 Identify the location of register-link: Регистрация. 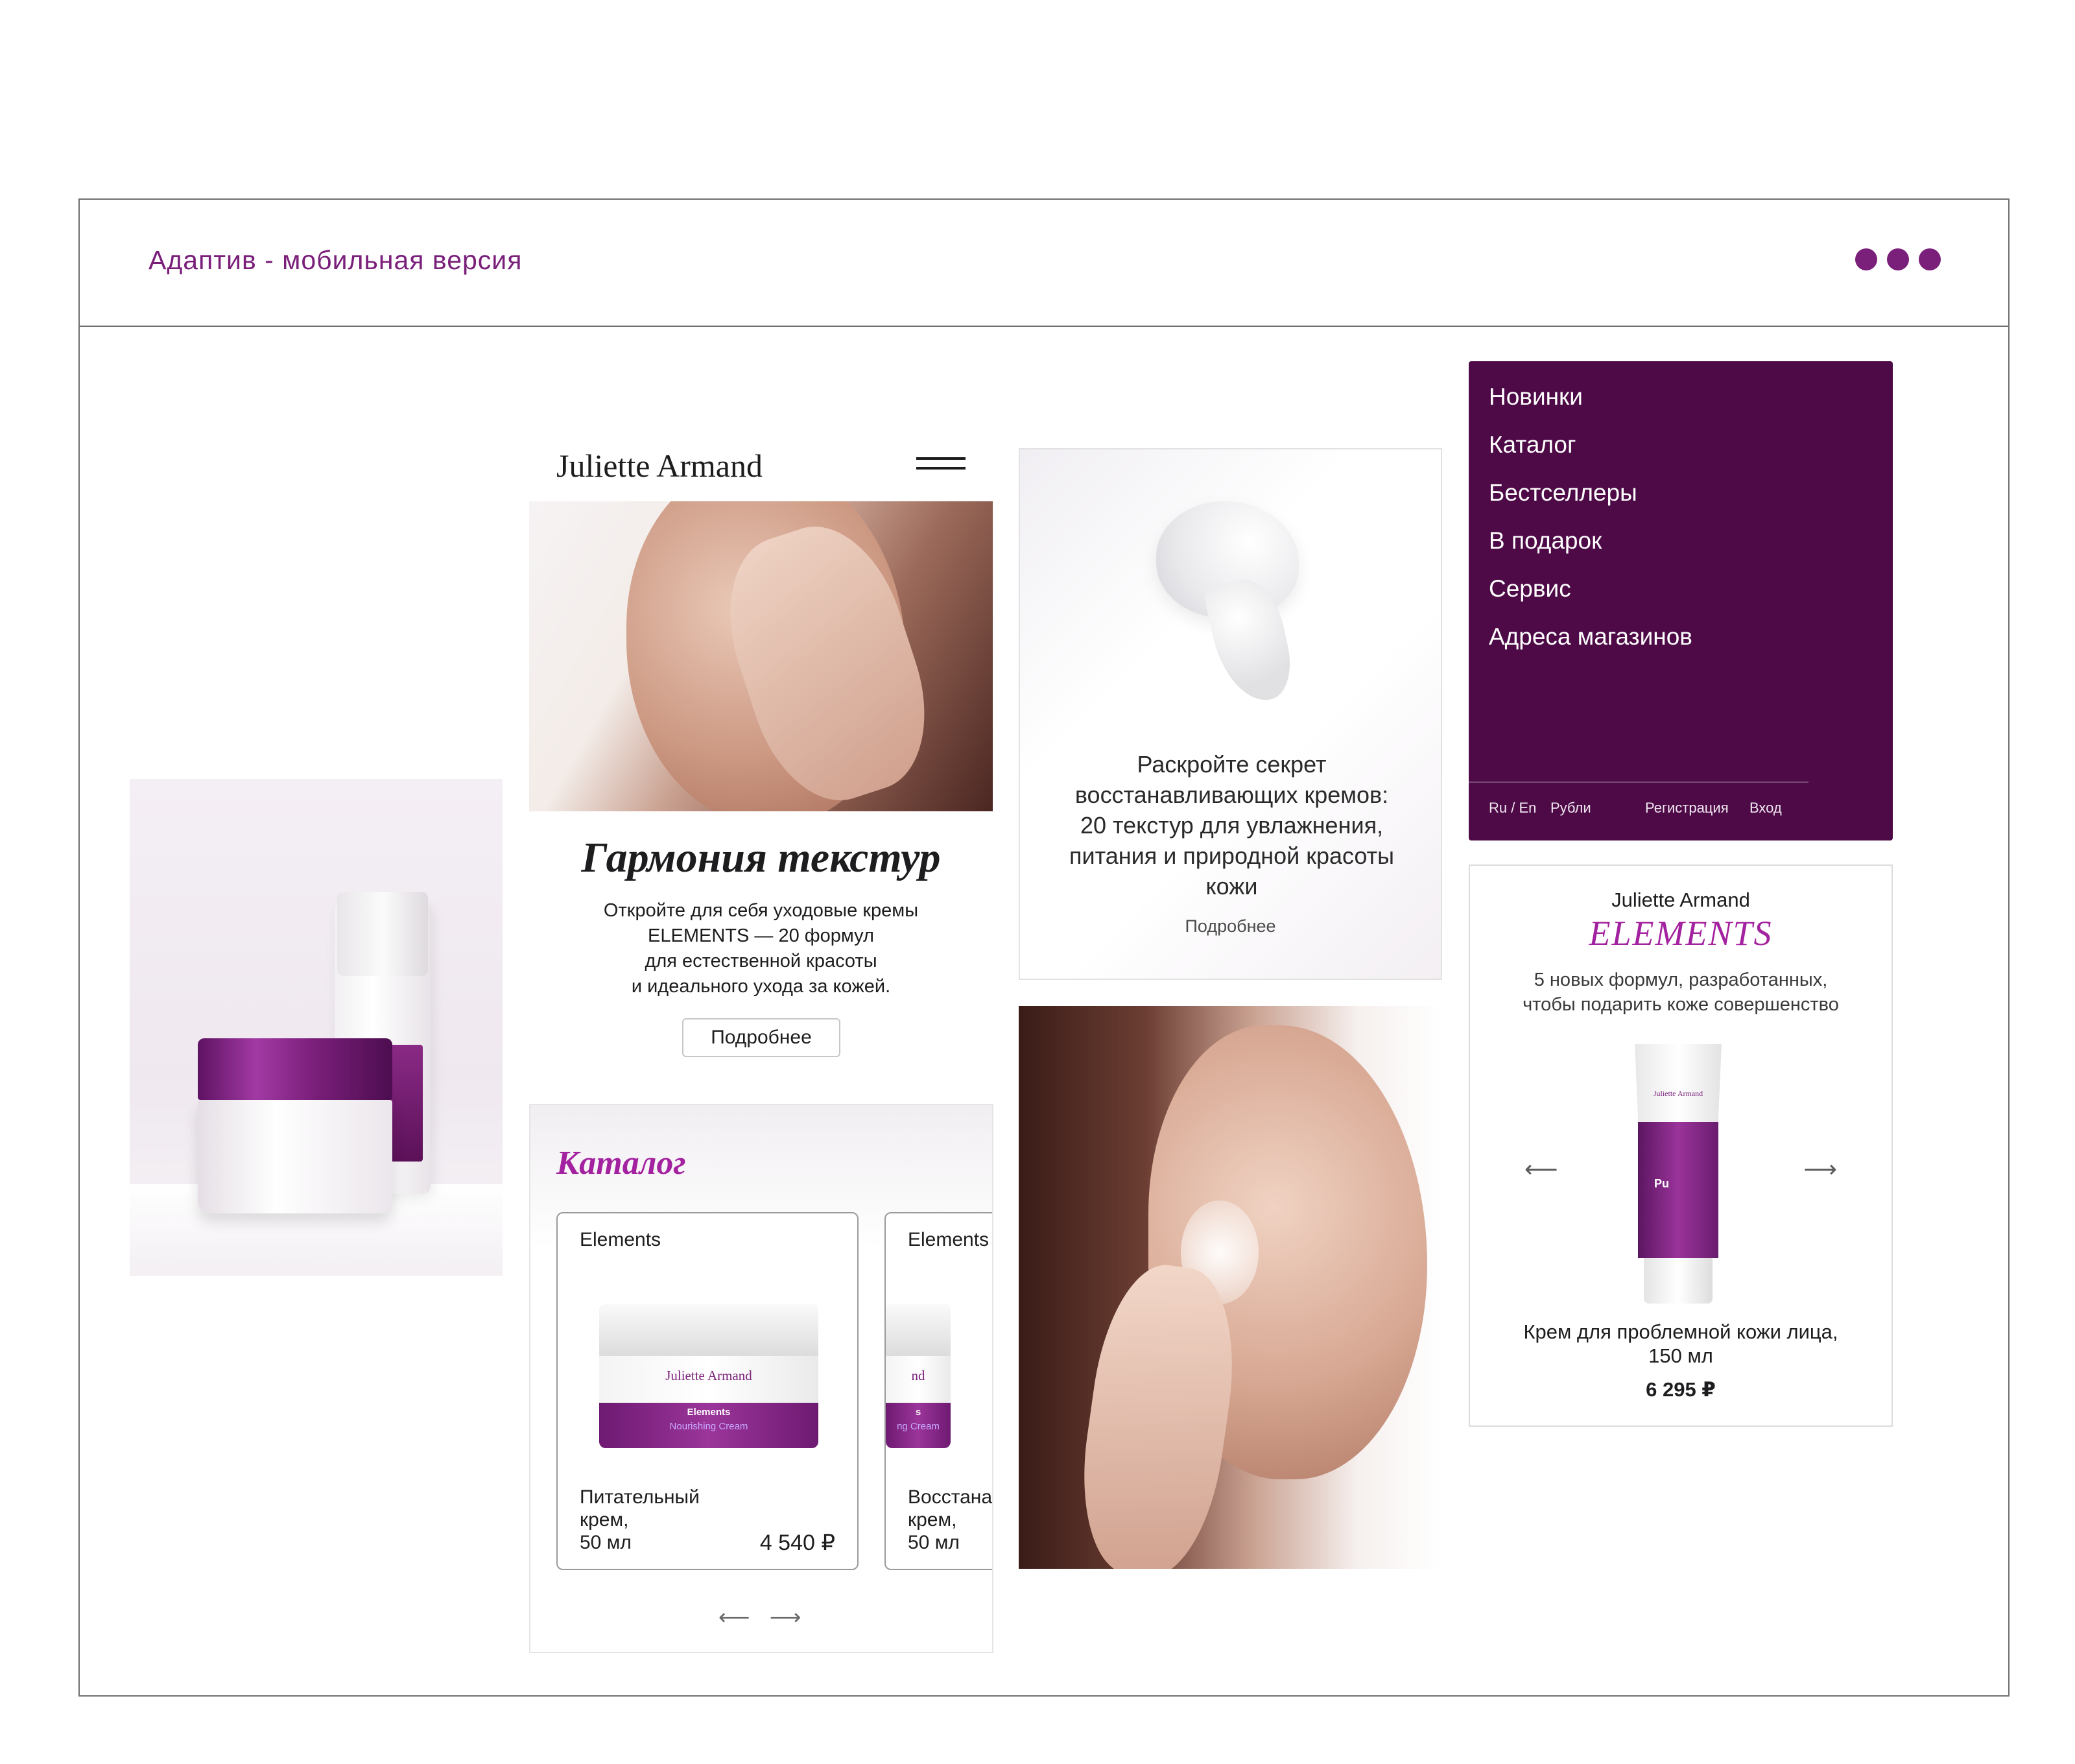
(1687, 808).